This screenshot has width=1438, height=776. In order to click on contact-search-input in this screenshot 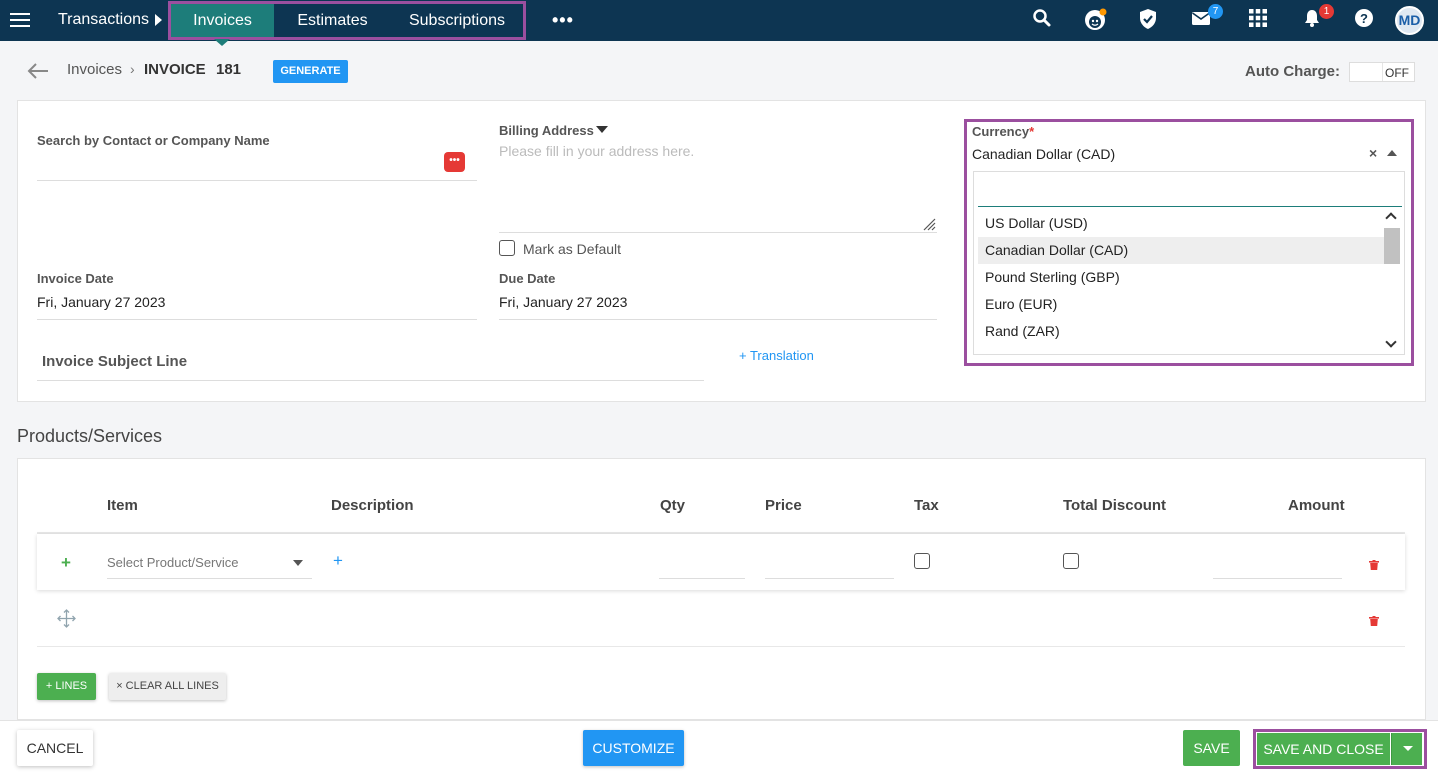, I will do `click(257, 180)`.